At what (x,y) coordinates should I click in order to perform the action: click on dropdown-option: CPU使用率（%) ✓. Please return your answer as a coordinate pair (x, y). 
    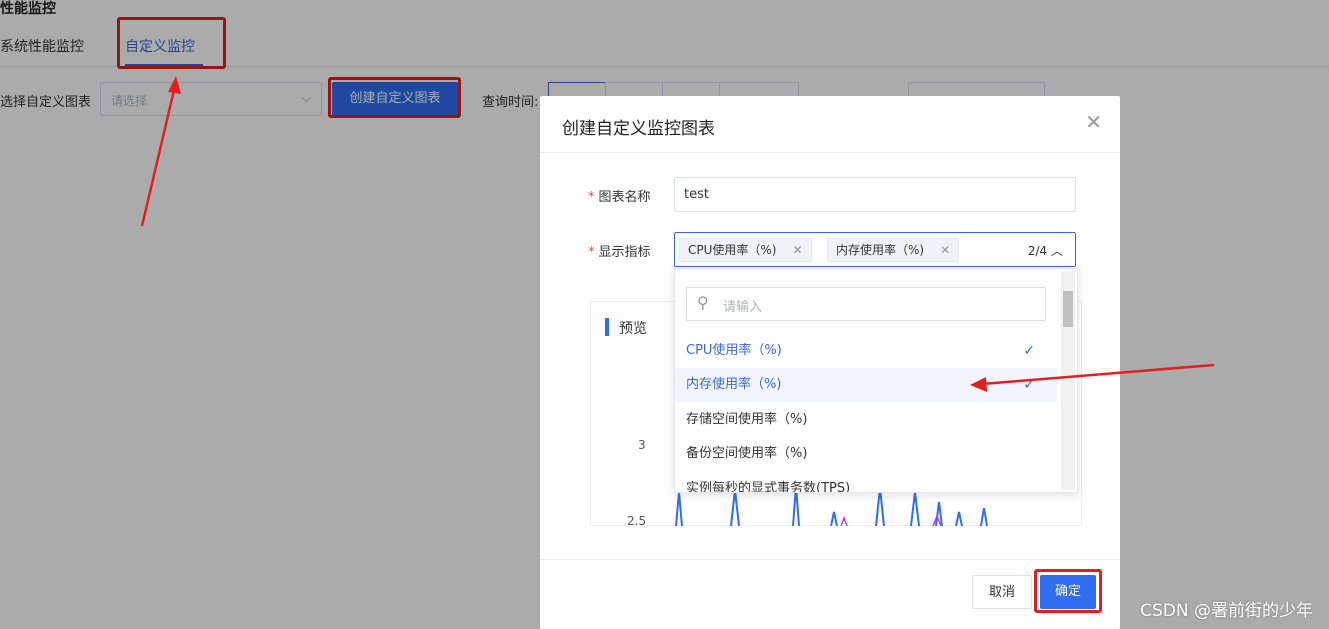
    Looking at the image, I should click on (866, 351).